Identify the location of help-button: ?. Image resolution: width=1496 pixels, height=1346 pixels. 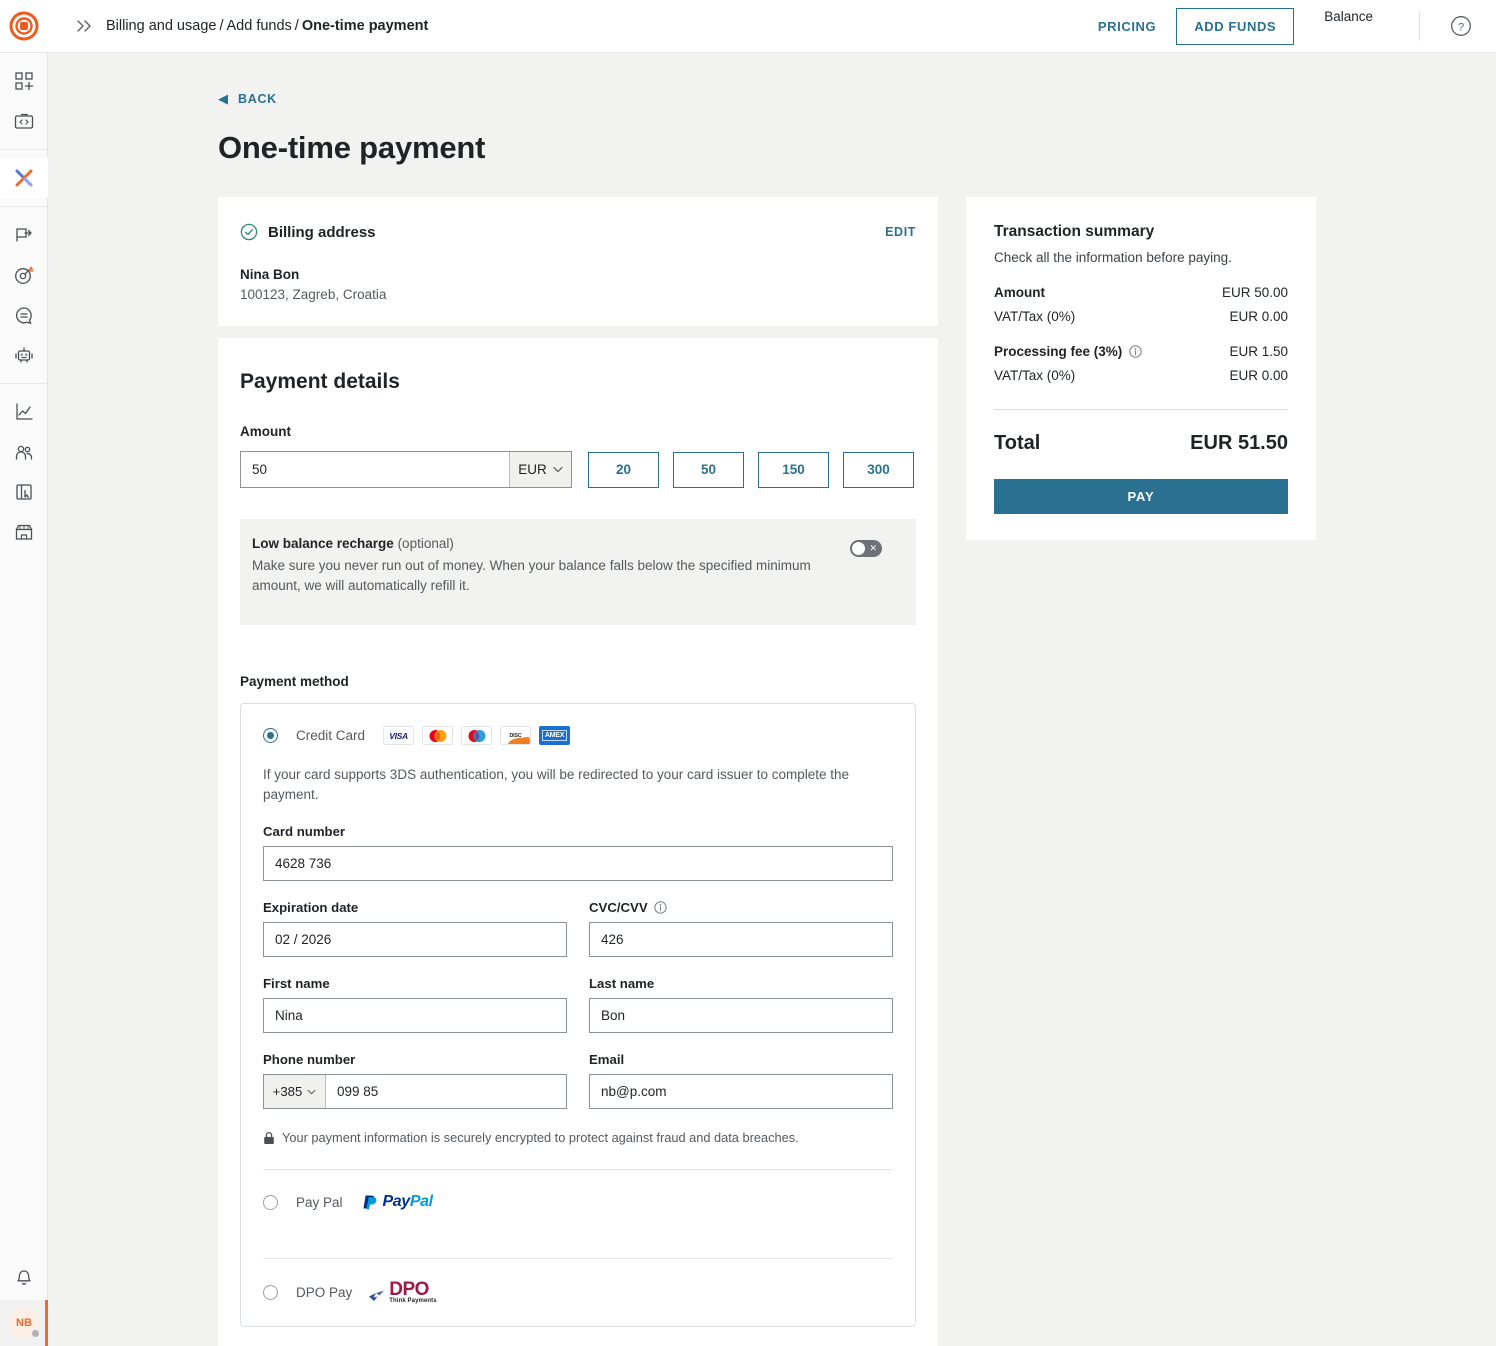
(1461, 26).